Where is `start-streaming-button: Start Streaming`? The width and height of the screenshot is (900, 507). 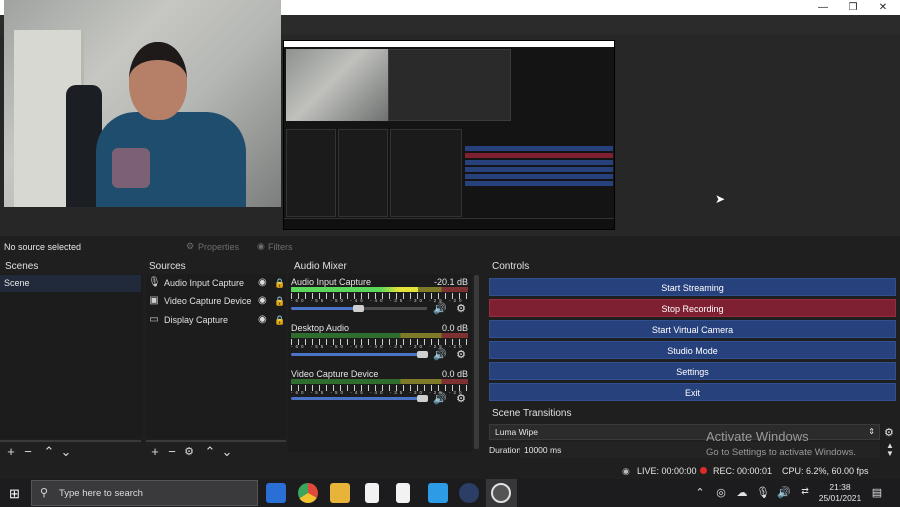
start-streaming-button: Start Streaming is located at coordinates (692, 287).